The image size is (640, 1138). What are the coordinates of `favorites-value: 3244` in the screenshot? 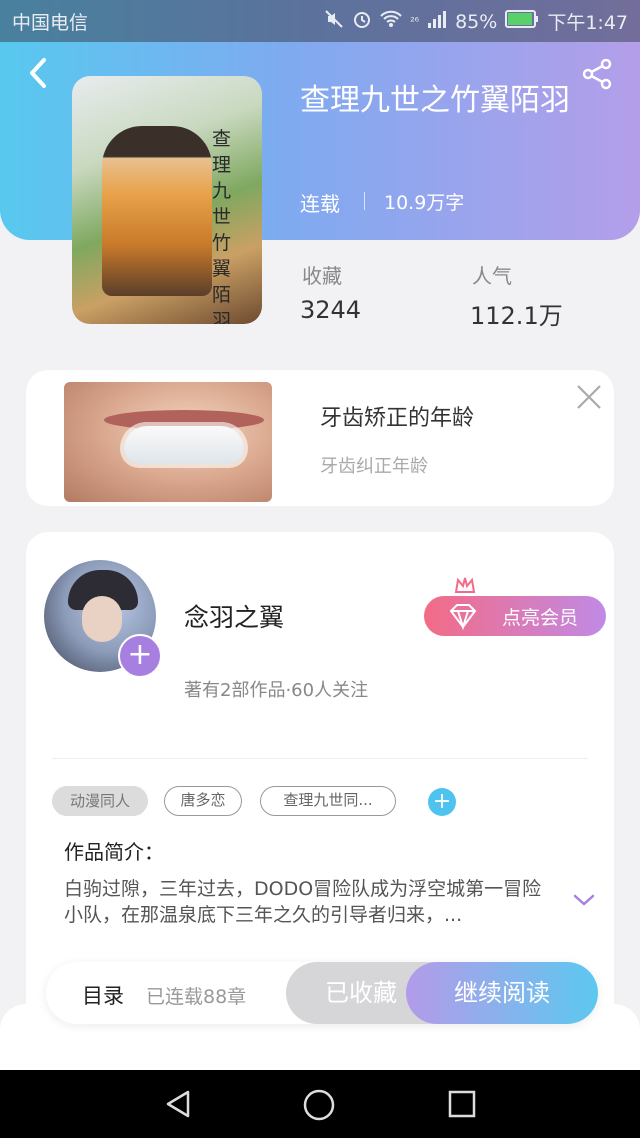 It's located at (331, 310).